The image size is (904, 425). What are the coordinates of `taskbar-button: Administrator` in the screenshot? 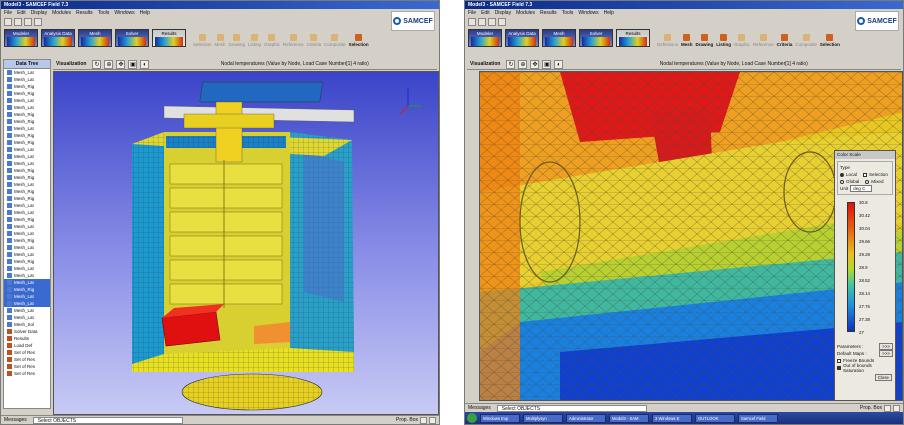 It's located at (586, 418).